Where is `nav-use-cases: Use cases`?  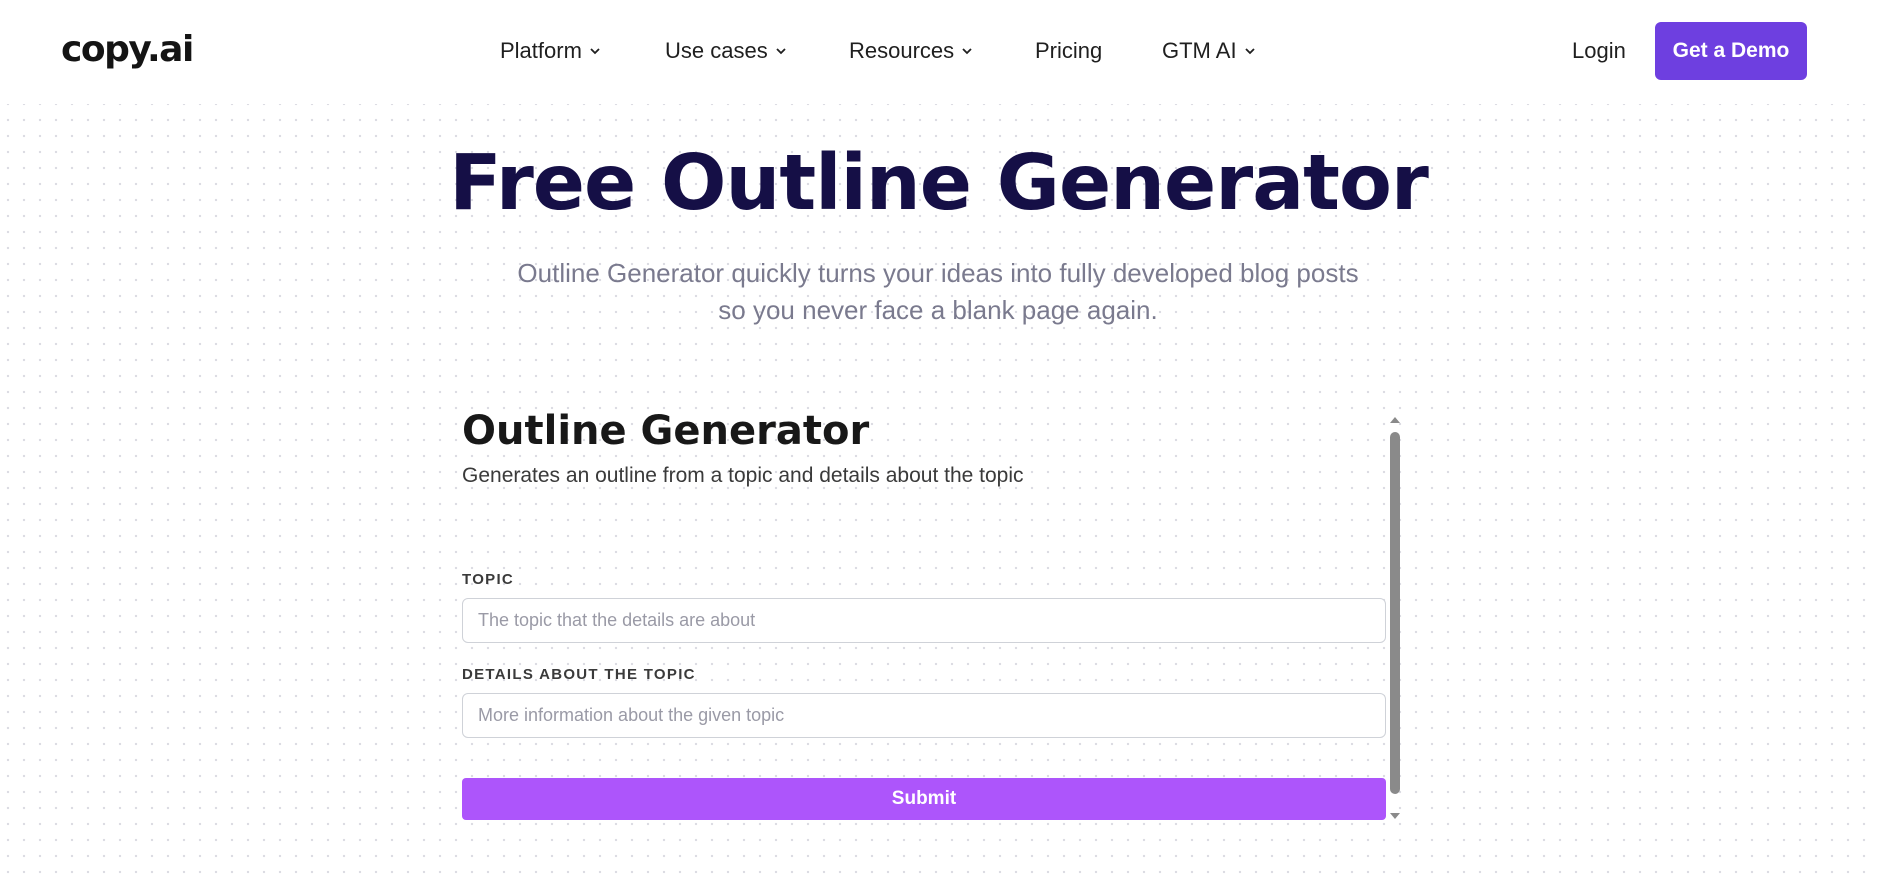
nav-use-cases: Use cases is located at coordinates (726, 51).